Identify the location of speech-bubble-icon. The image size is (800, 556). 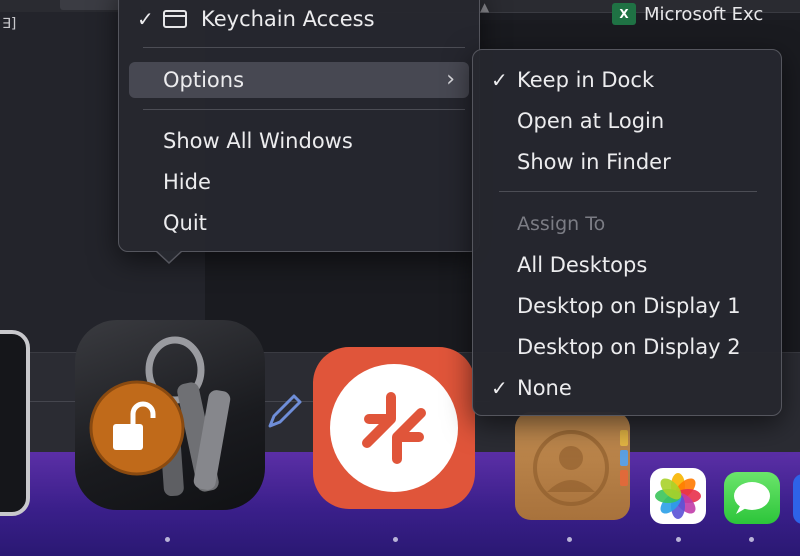
(752, 498).